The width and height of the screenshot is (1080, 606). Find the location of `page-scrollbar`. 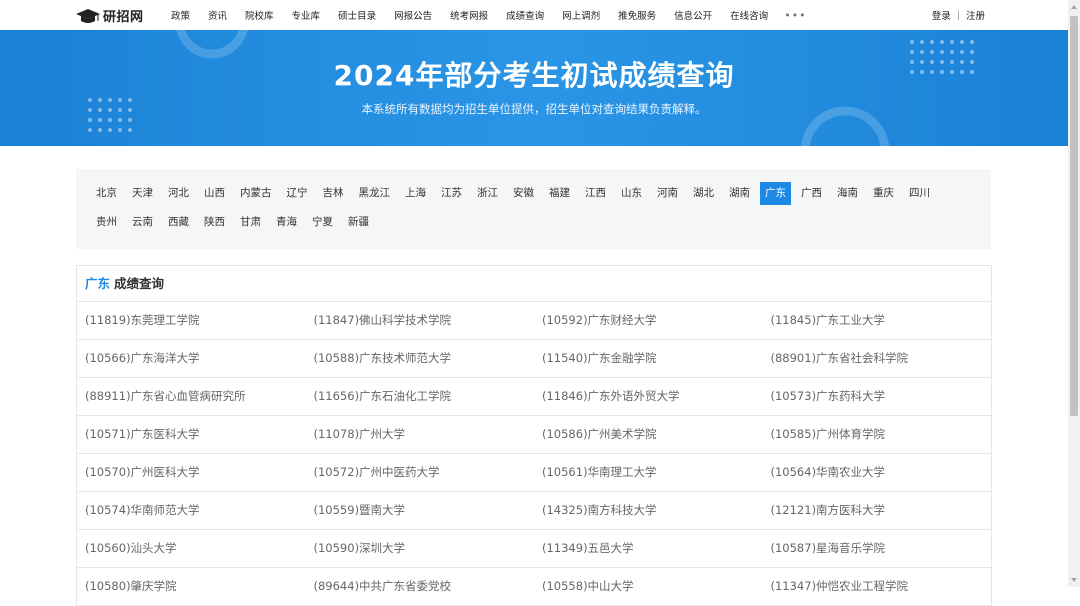

page-scrollbar is located at coordinates (1074, 293).